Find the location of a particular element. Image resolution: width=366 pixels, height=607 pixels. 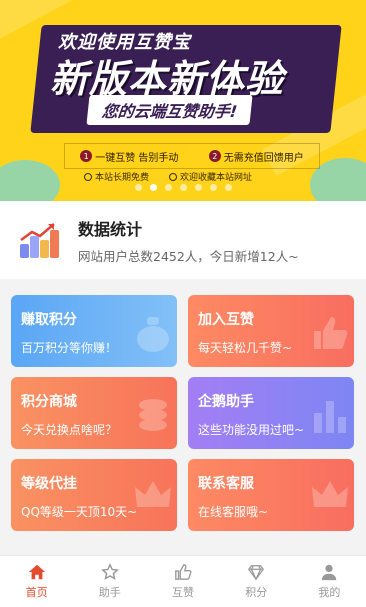

banner-note: 本站长期免费 is located at coordinates (116, 176).